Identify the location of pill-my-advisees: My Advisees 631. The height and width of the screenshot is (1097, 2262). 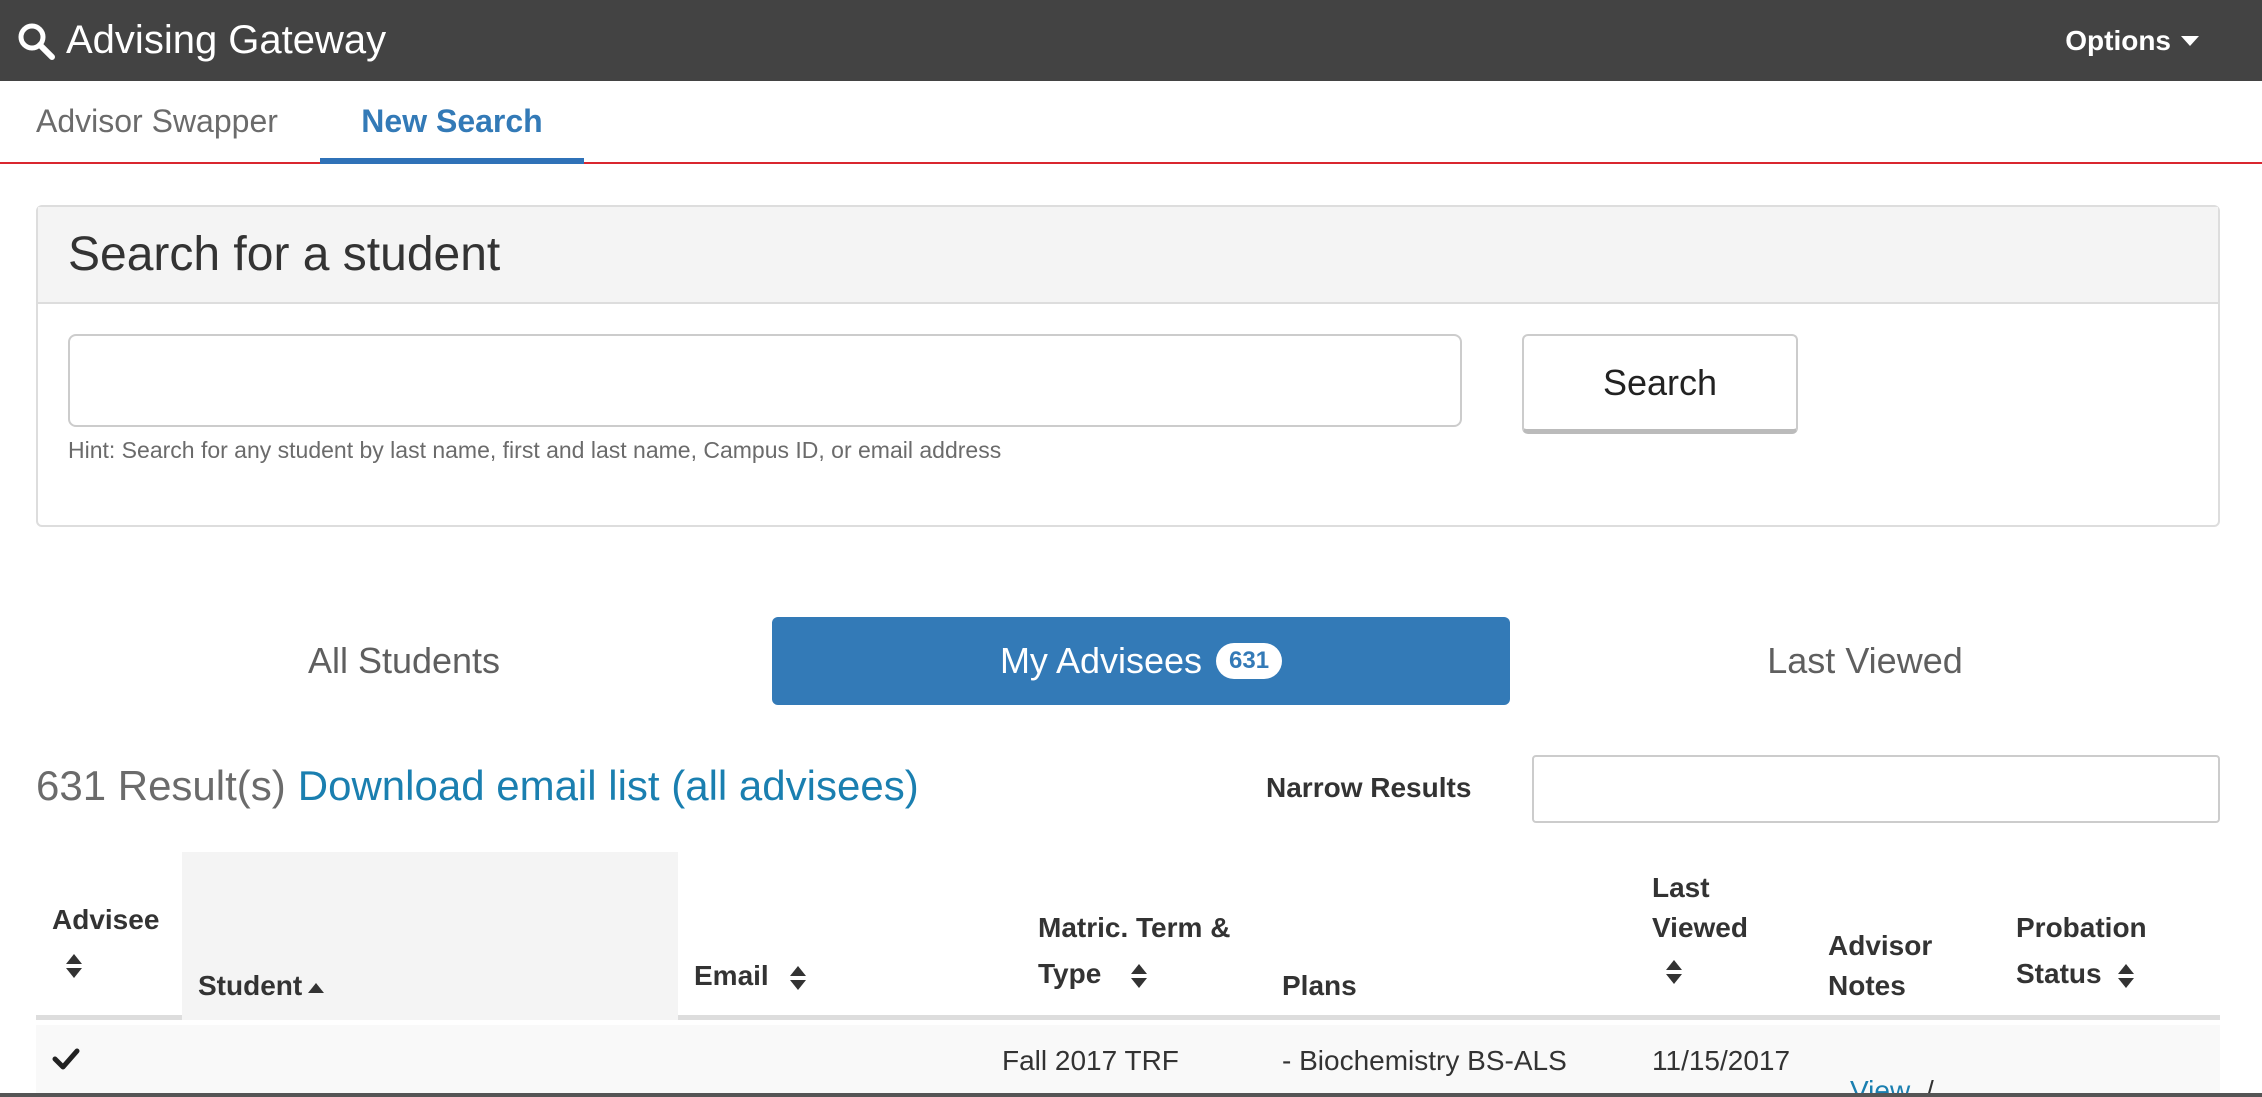
(1141, 661).